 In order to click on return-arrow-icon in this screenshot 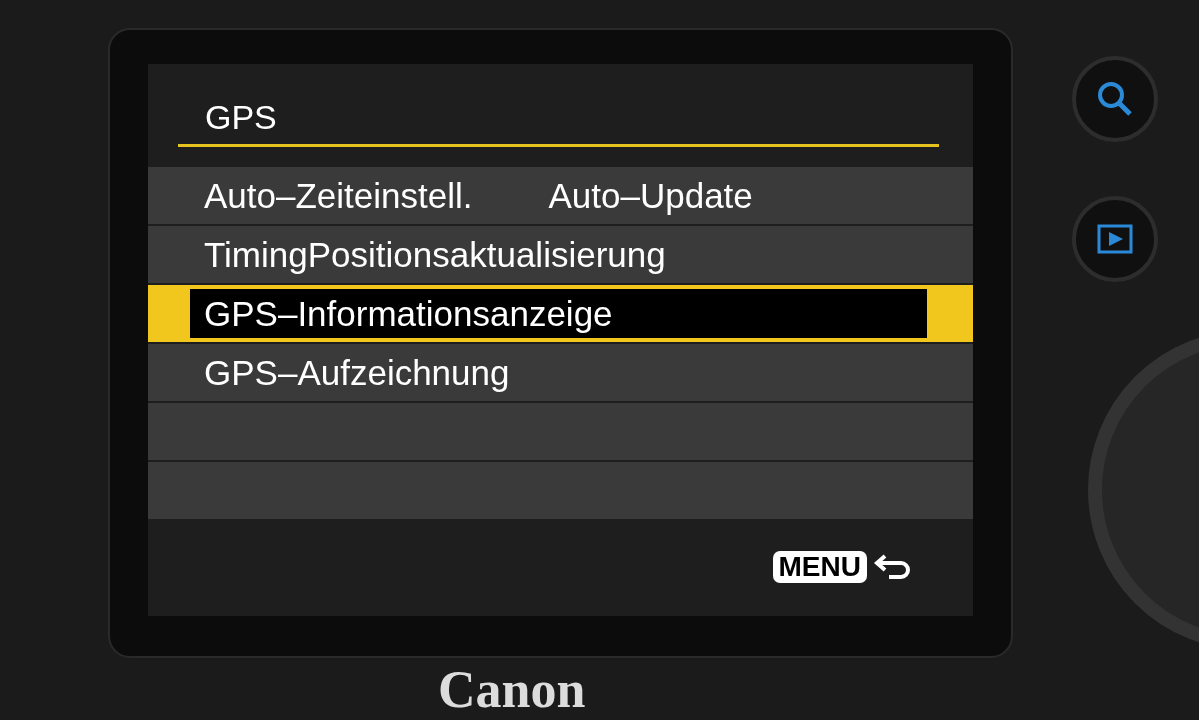, I will do `click(893, 567)`.